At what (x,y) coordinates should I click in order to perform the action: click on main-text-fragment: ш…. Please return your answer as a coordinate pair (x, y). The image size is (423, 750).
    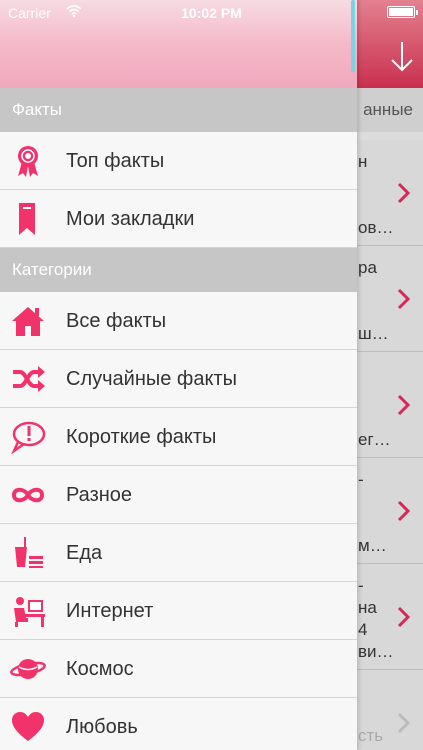
    Looking at the image, I should click on (373, 333).